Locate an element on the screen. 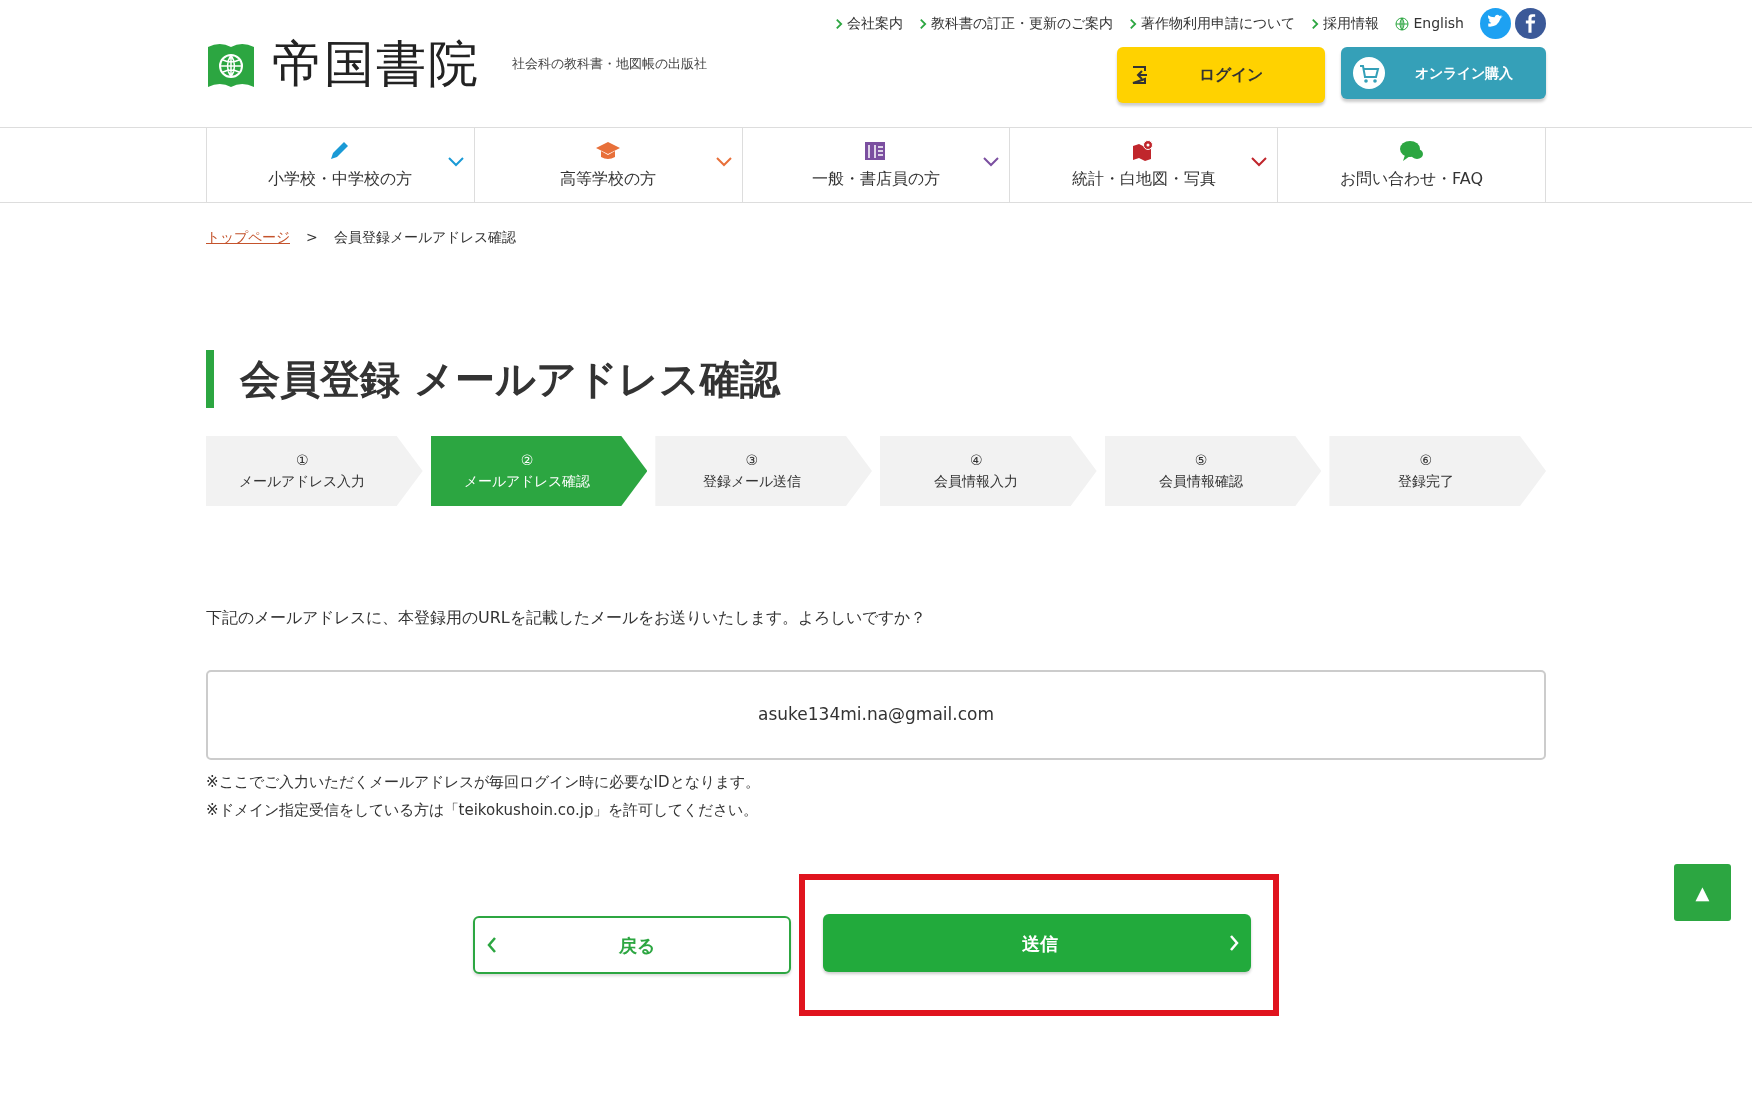 Image resolution: width=1752 pixels, height=1104 pixels. breadcrumb-text: 会員登録メールアドレス確認 is located at coordinates (424, 237).